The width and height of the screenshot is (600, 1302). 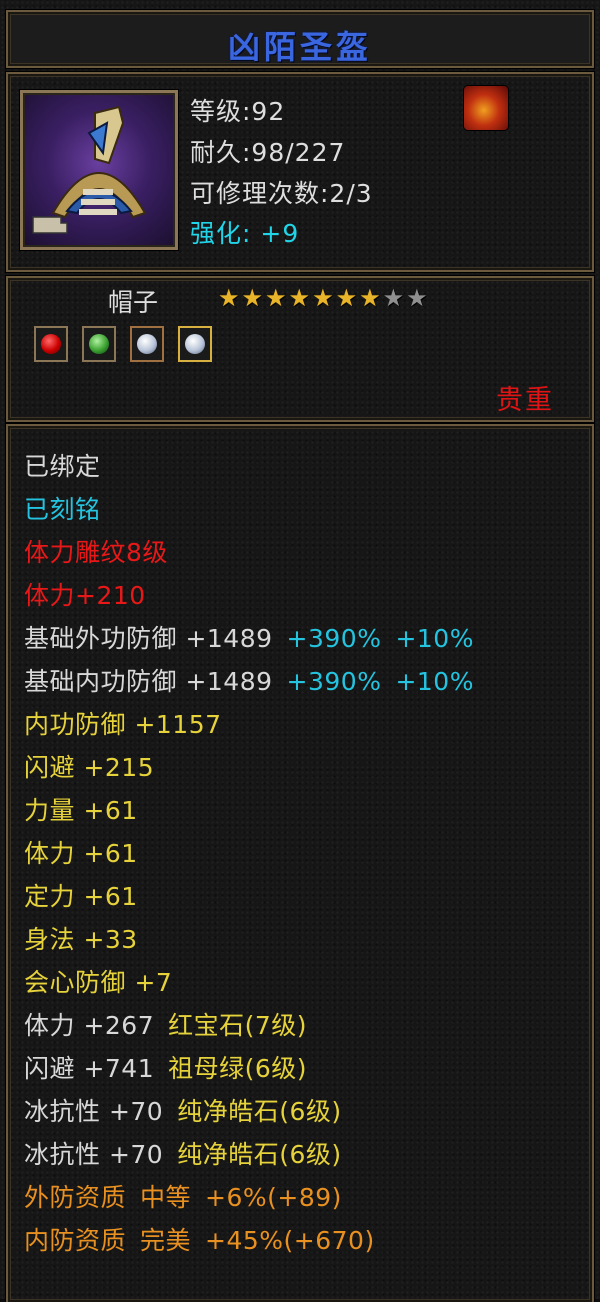 I want to click on attribute-text: 外防资质, so click(x=75, y=1197).